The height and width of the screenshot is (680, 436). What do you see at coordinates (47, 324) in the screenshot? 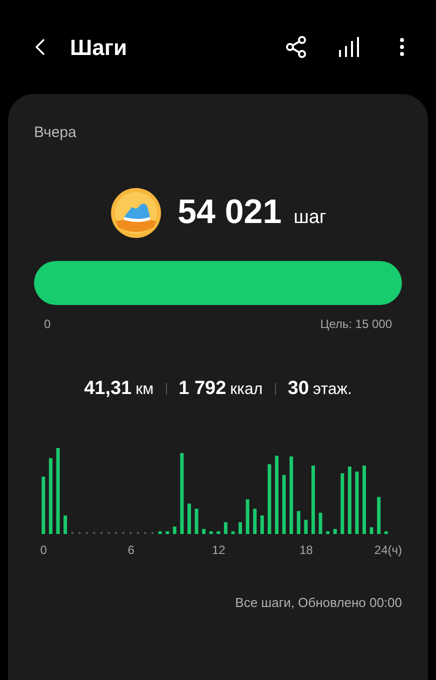
I see `progress-min-label: 0` at bounding box center [47, 324].